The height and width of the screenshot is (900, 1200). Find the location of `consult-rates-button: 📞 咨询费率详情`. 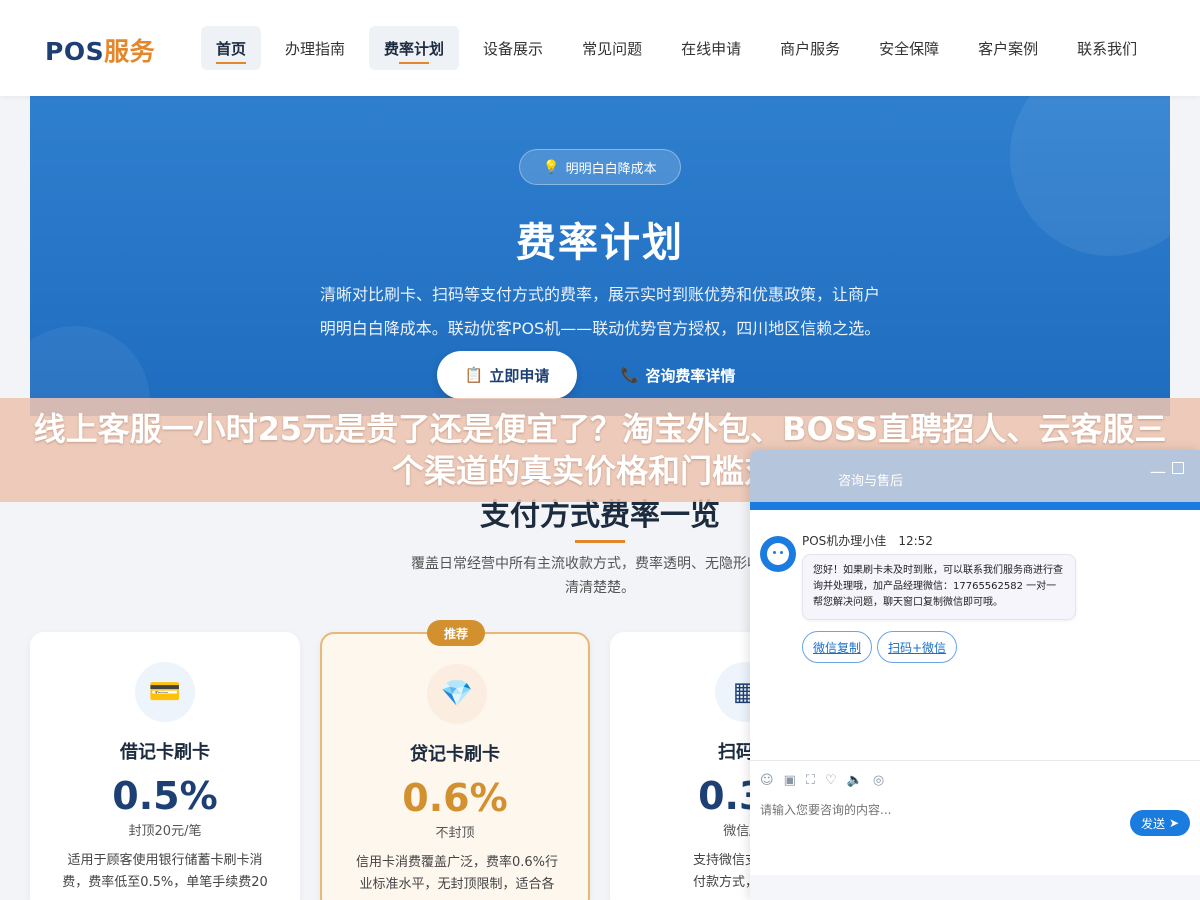

consult-rates-button: 📞 咨询费率详情 is located at coordinates (678, 375).